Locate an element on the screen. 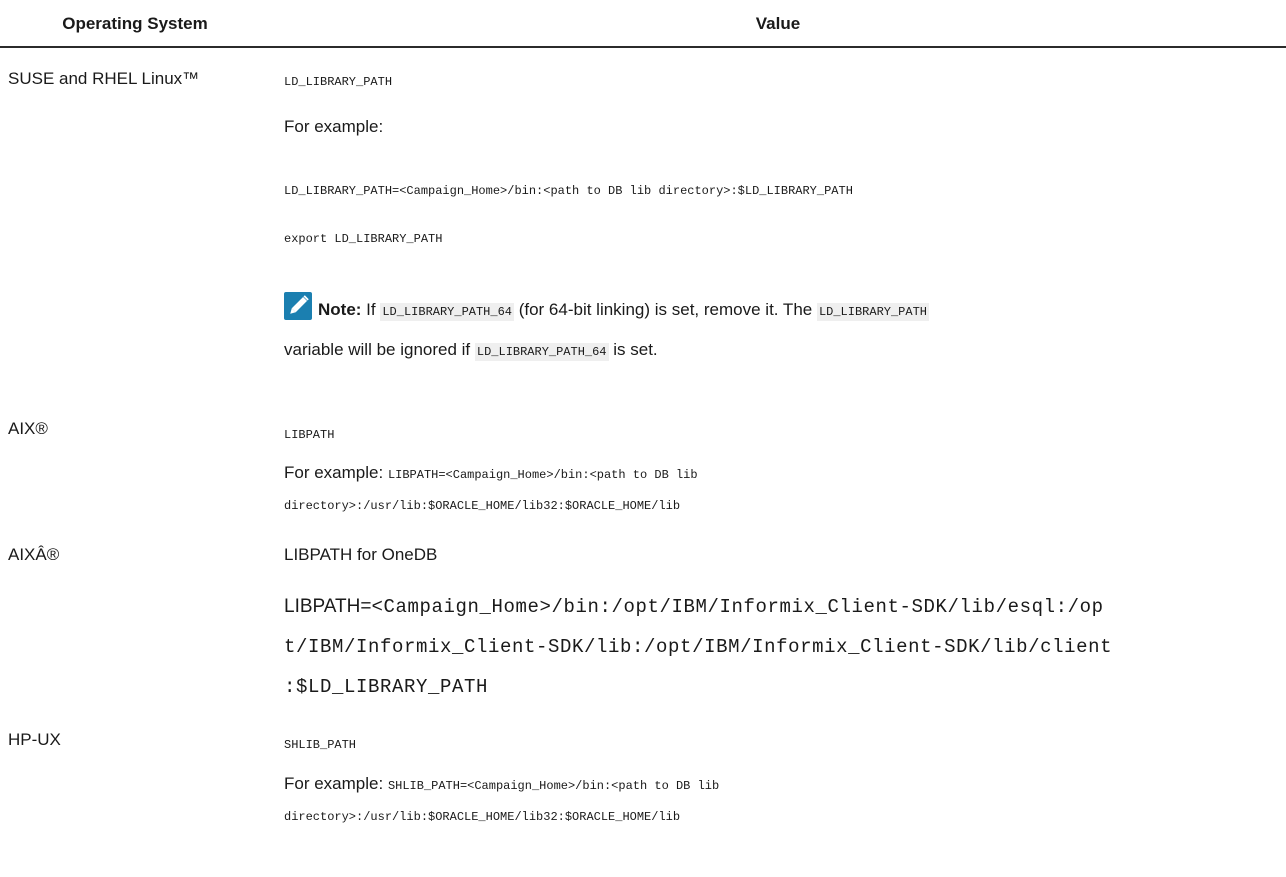 The image size is (1286, 877). note-text-part: If is located at coordinates (371, 309).